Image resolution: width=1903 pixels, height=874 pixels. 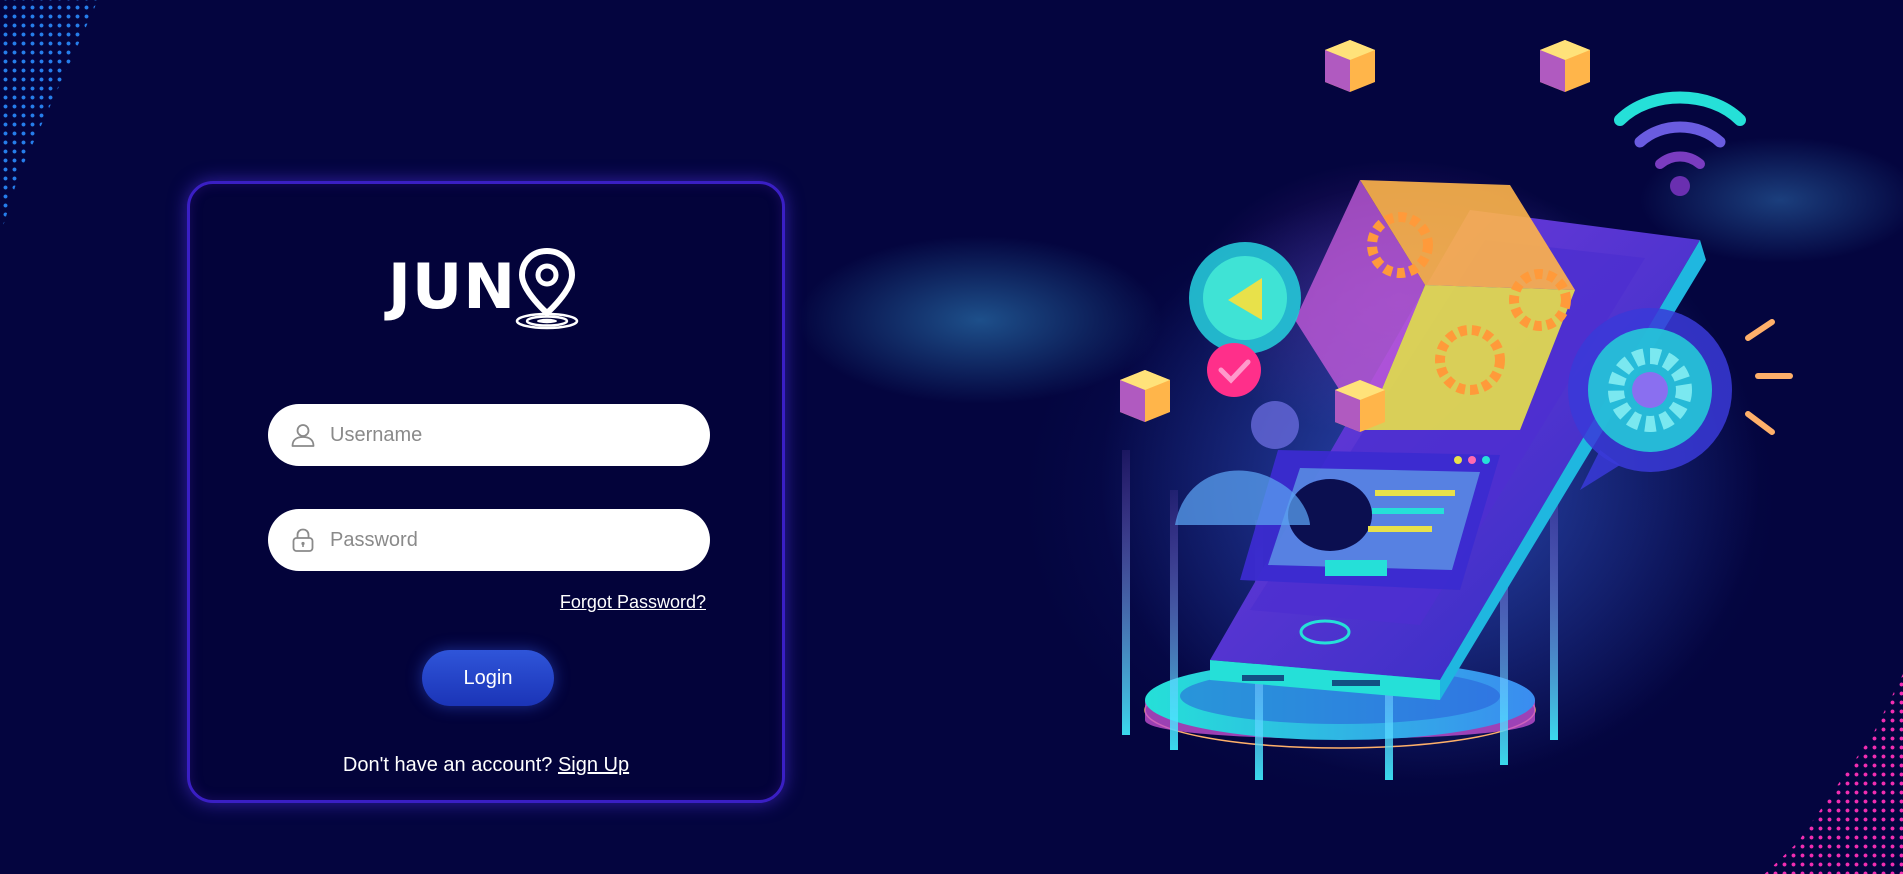 What do you see at coordinates (303, 540) in the screenshot?
I see `lock-icon` at bounding box center [303, 540].